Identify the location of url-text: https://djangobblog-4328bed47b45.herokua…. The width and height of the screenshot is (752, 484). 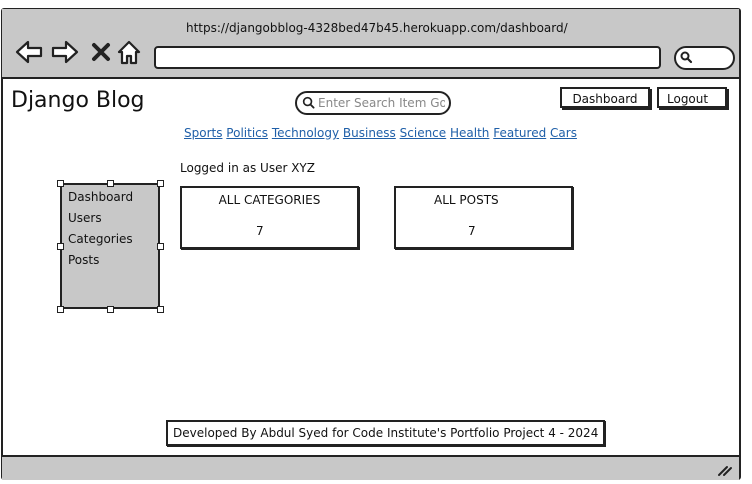
(377, 28).